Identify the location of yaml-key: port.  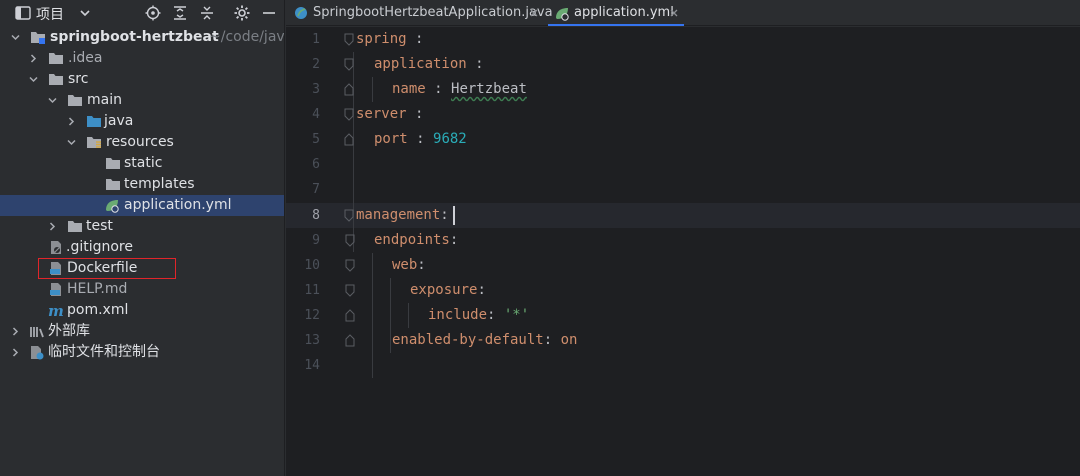
(391, 139).